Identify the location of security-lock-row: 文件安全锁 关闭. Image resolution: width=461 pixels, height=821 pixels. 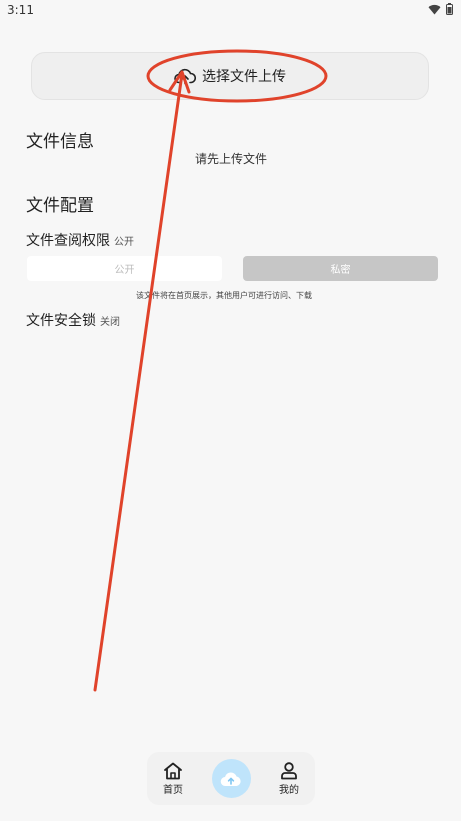
(73, 320).